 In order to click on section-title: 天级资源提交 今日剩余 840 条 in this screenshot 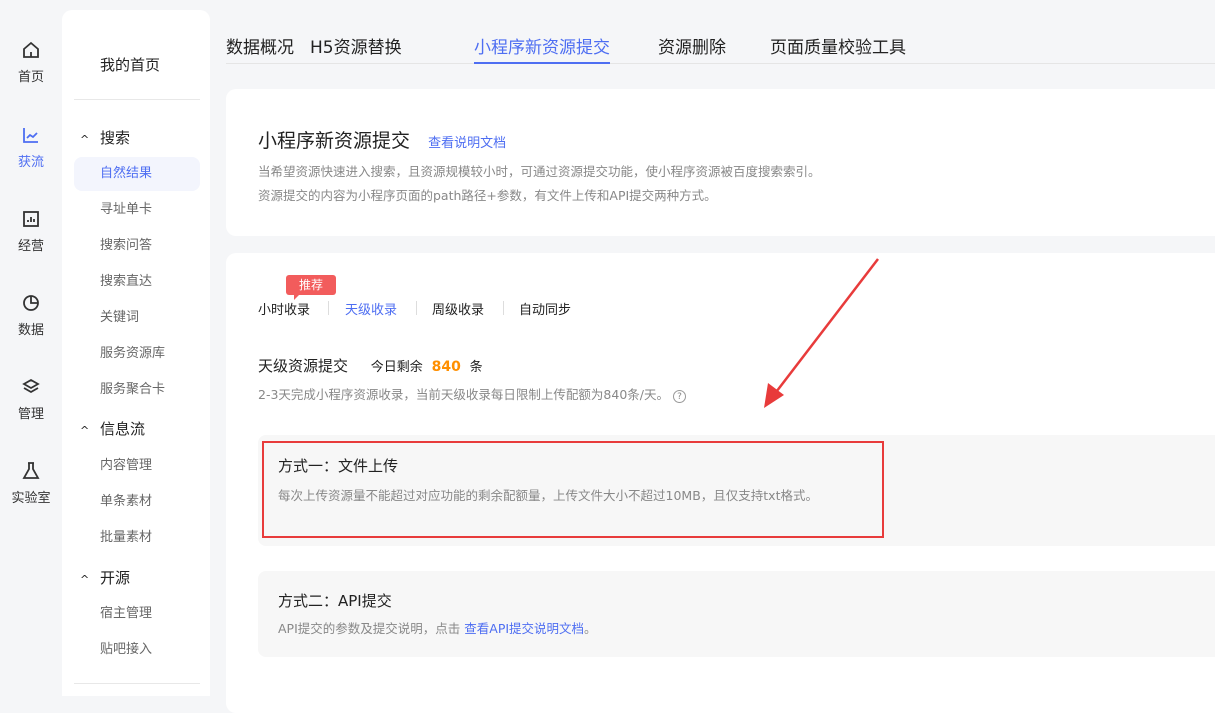, I will do `click(370, 366)`.